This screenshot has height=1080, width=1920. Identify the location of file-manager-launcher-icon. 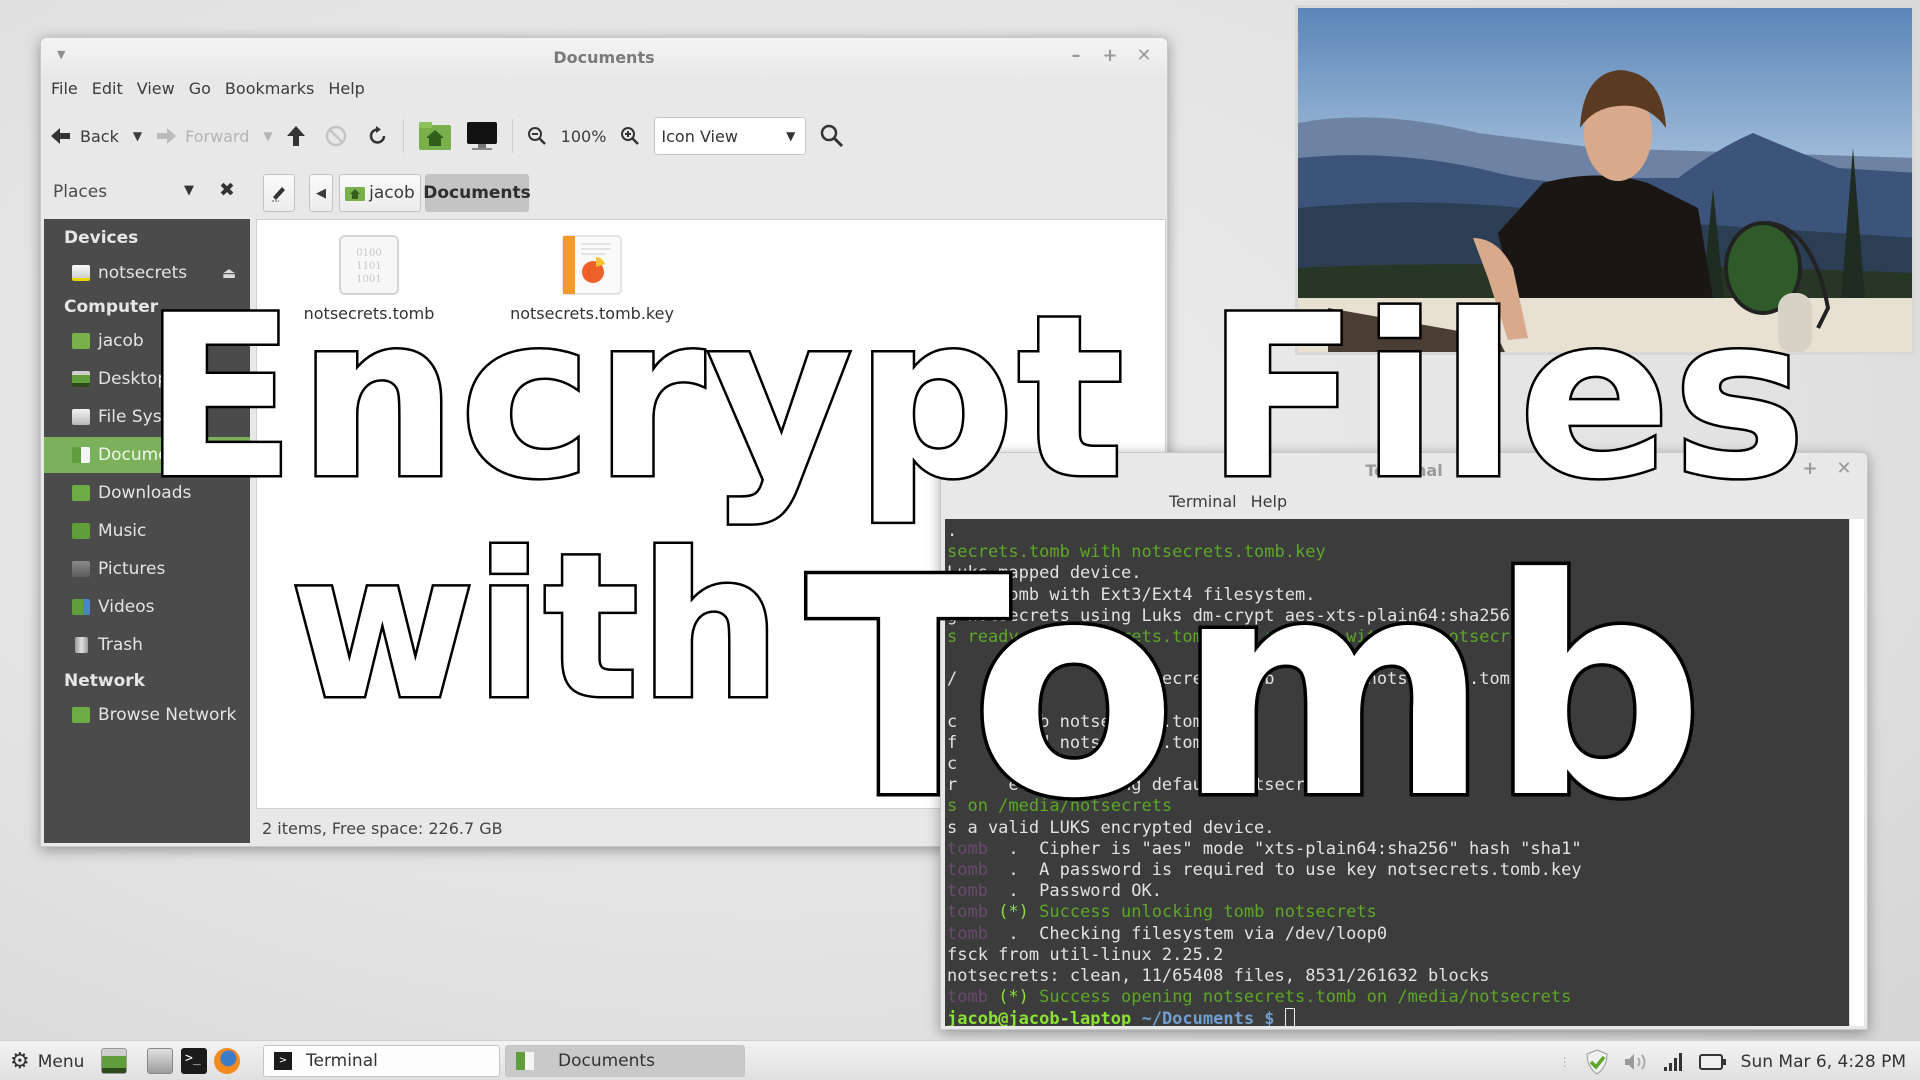
(160, 1061).